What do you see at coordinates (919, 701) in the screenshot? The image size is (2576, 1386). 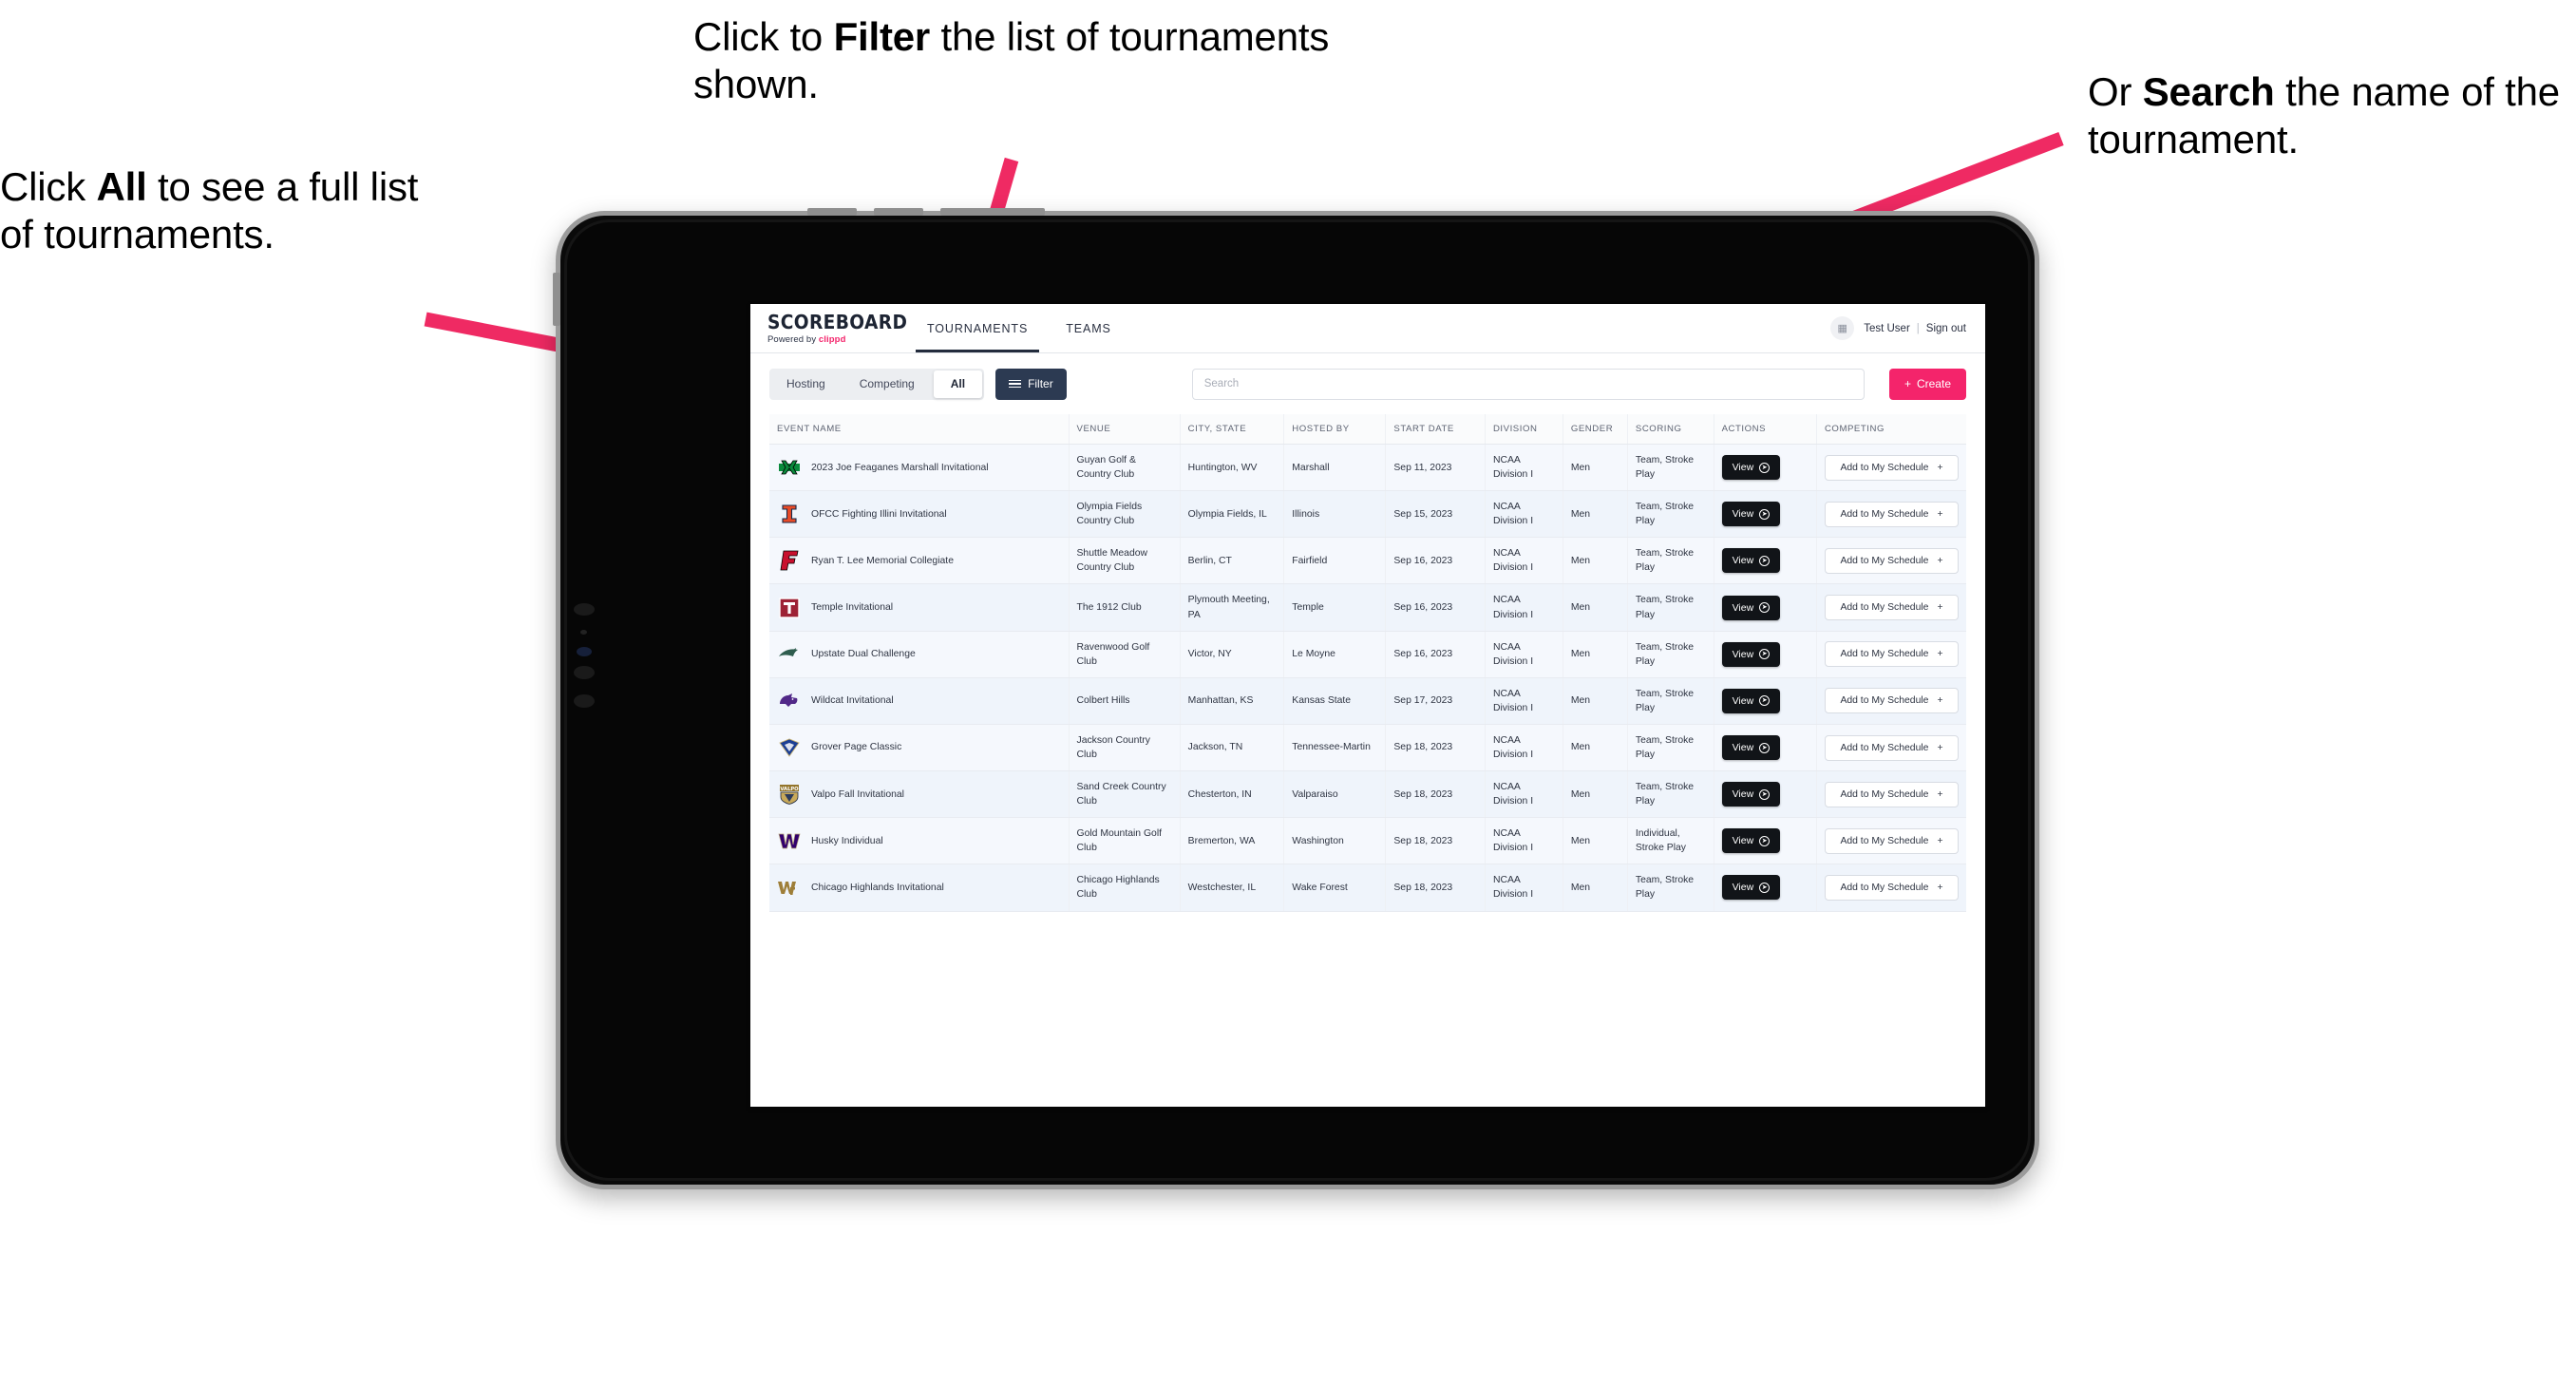 I see `cell-event-name: Wildcat Invitational` at bounding box center [919, 701].